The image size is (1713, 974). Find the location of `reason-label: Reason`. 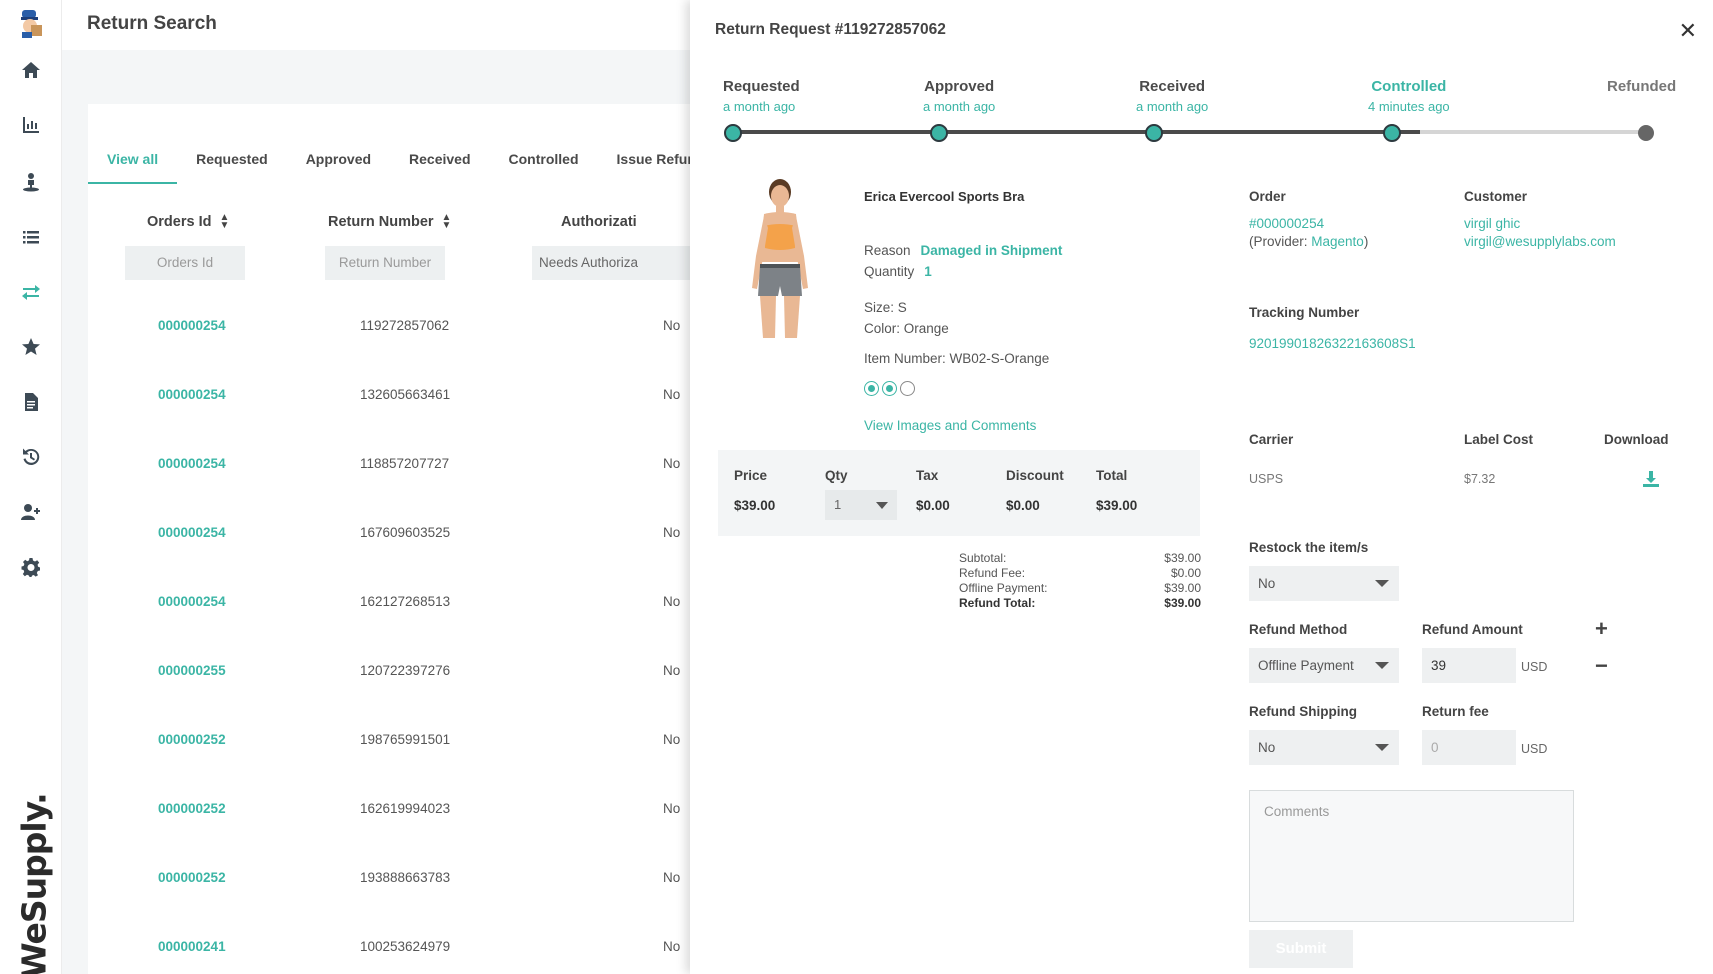

reason-label: Reason is located at coordinates (887, 250).